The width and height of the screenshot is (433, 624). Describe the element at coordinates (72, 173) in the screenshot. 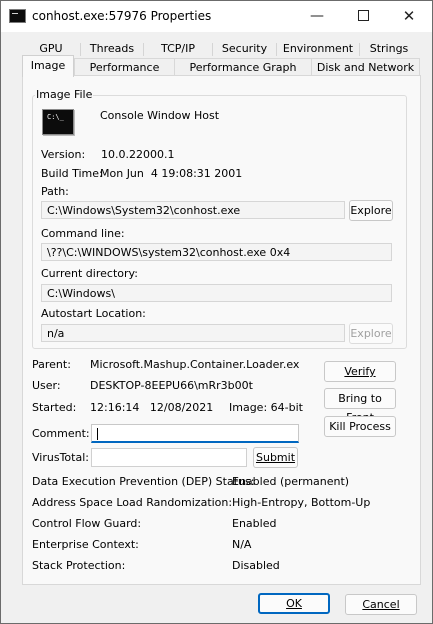

I see `build-time-label: Build Time:` at that location.